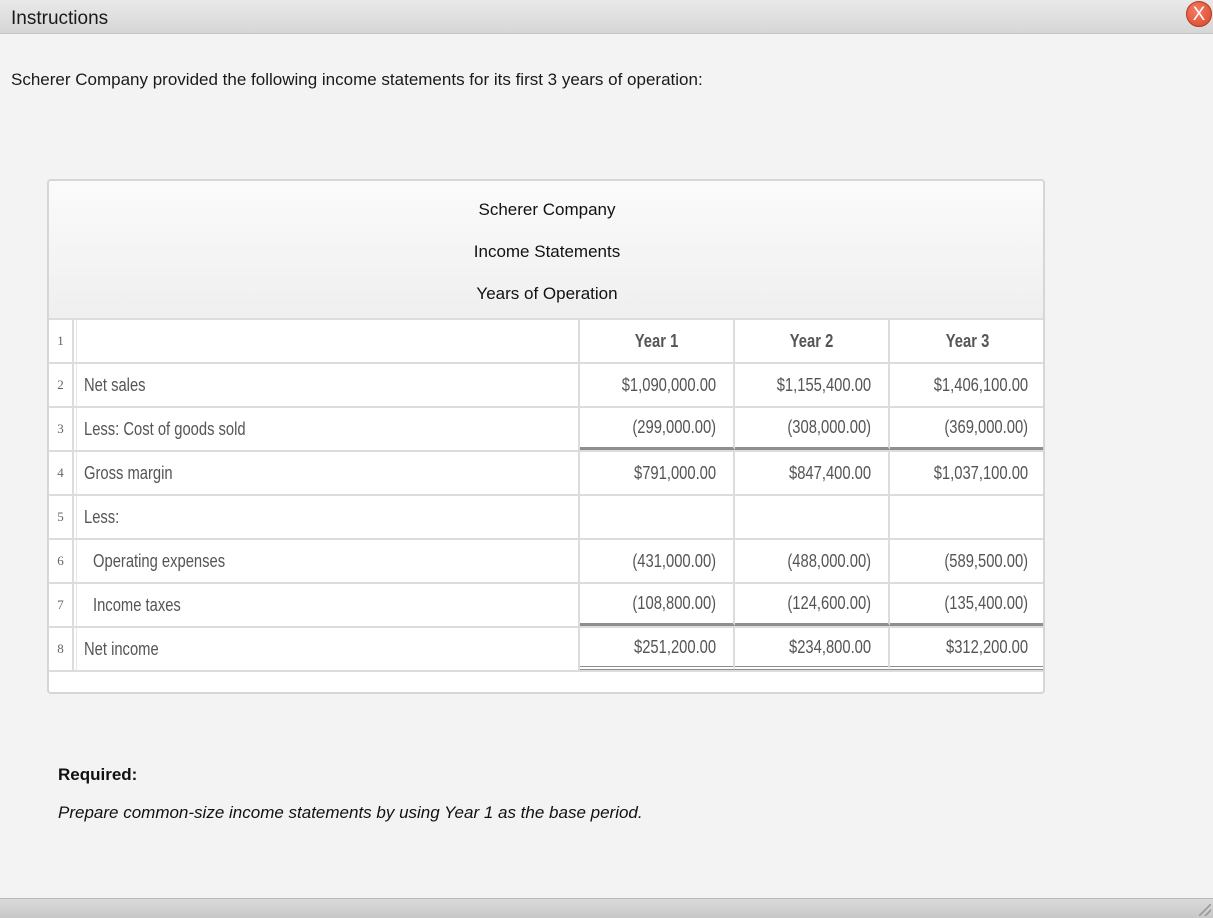 The width and height of the screenshot is (1213, 918). What do you see at coordinates (61, 605) in the screenshot?
I see `row-number: 7` at bounding box center [61, 605].